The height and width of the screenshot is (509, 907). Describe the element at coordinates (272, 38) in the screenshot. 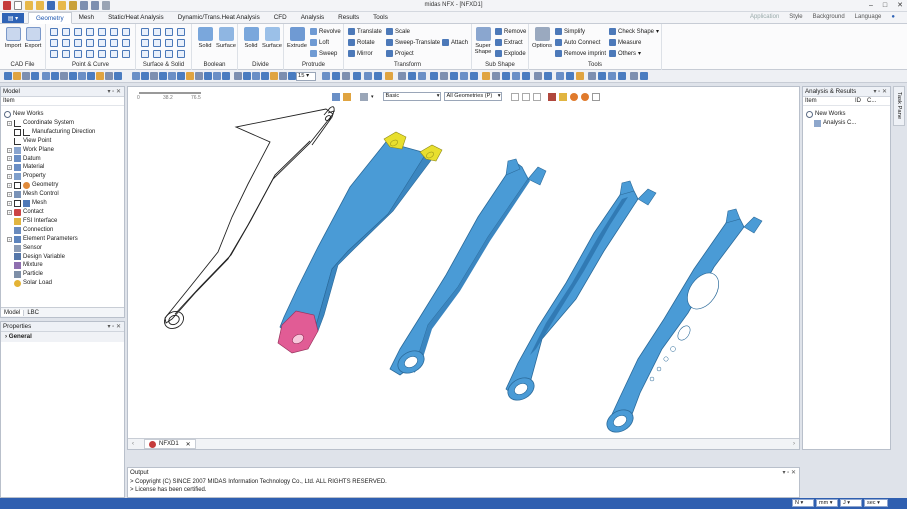

I see `divide-surface-button: Surface` at that location.